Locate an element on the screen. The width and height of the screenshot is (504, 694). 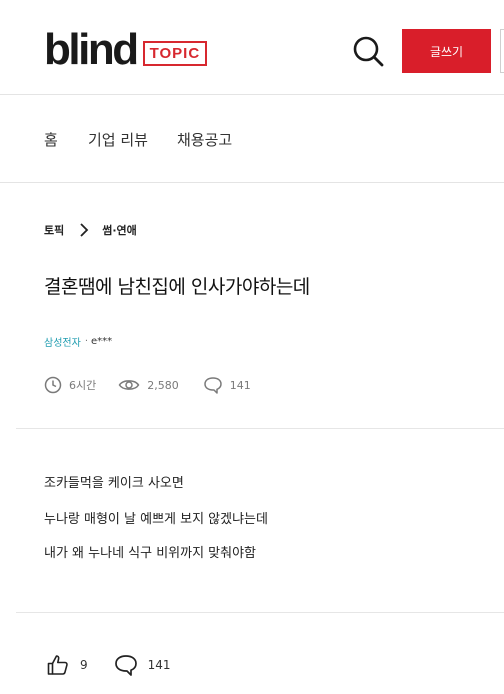
post-body-line: 누나랑 매형이 날 예쁘게 보지 않겠냐는데 is located at coordinates (156, 519).